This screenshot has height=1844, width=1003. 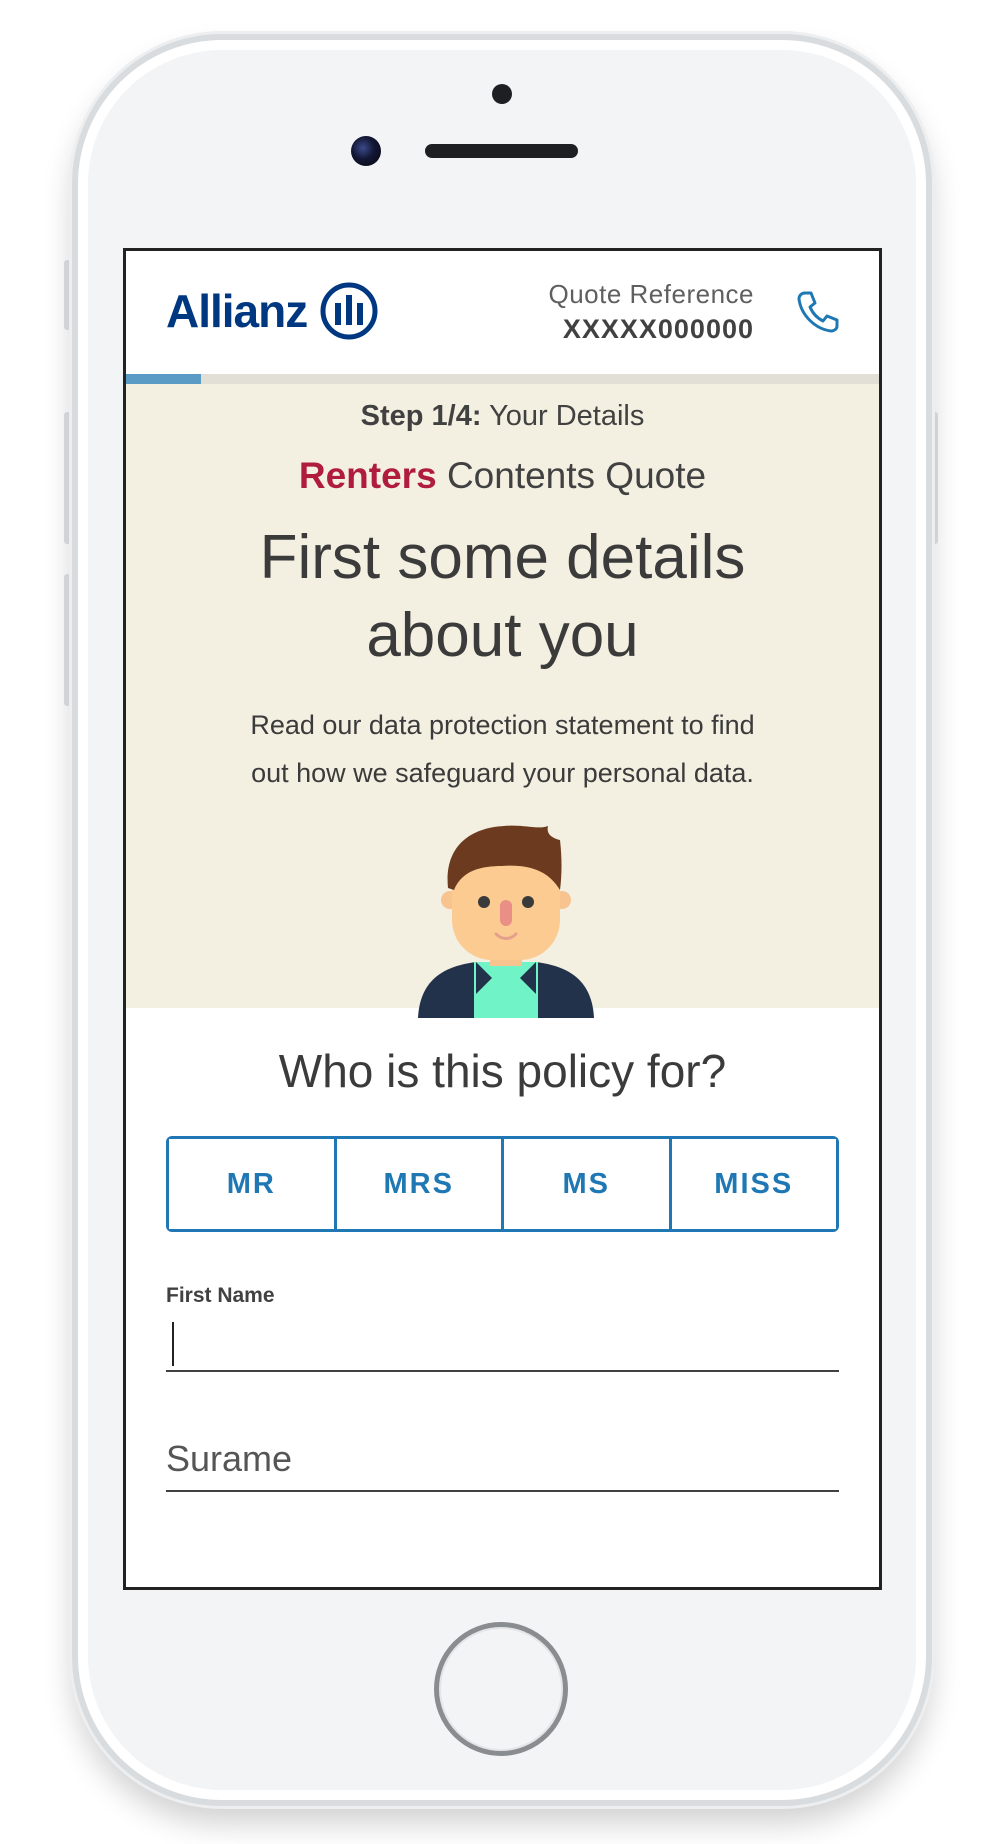 I want to click on first-name-label: First Name, so click(x=220, y=1295).